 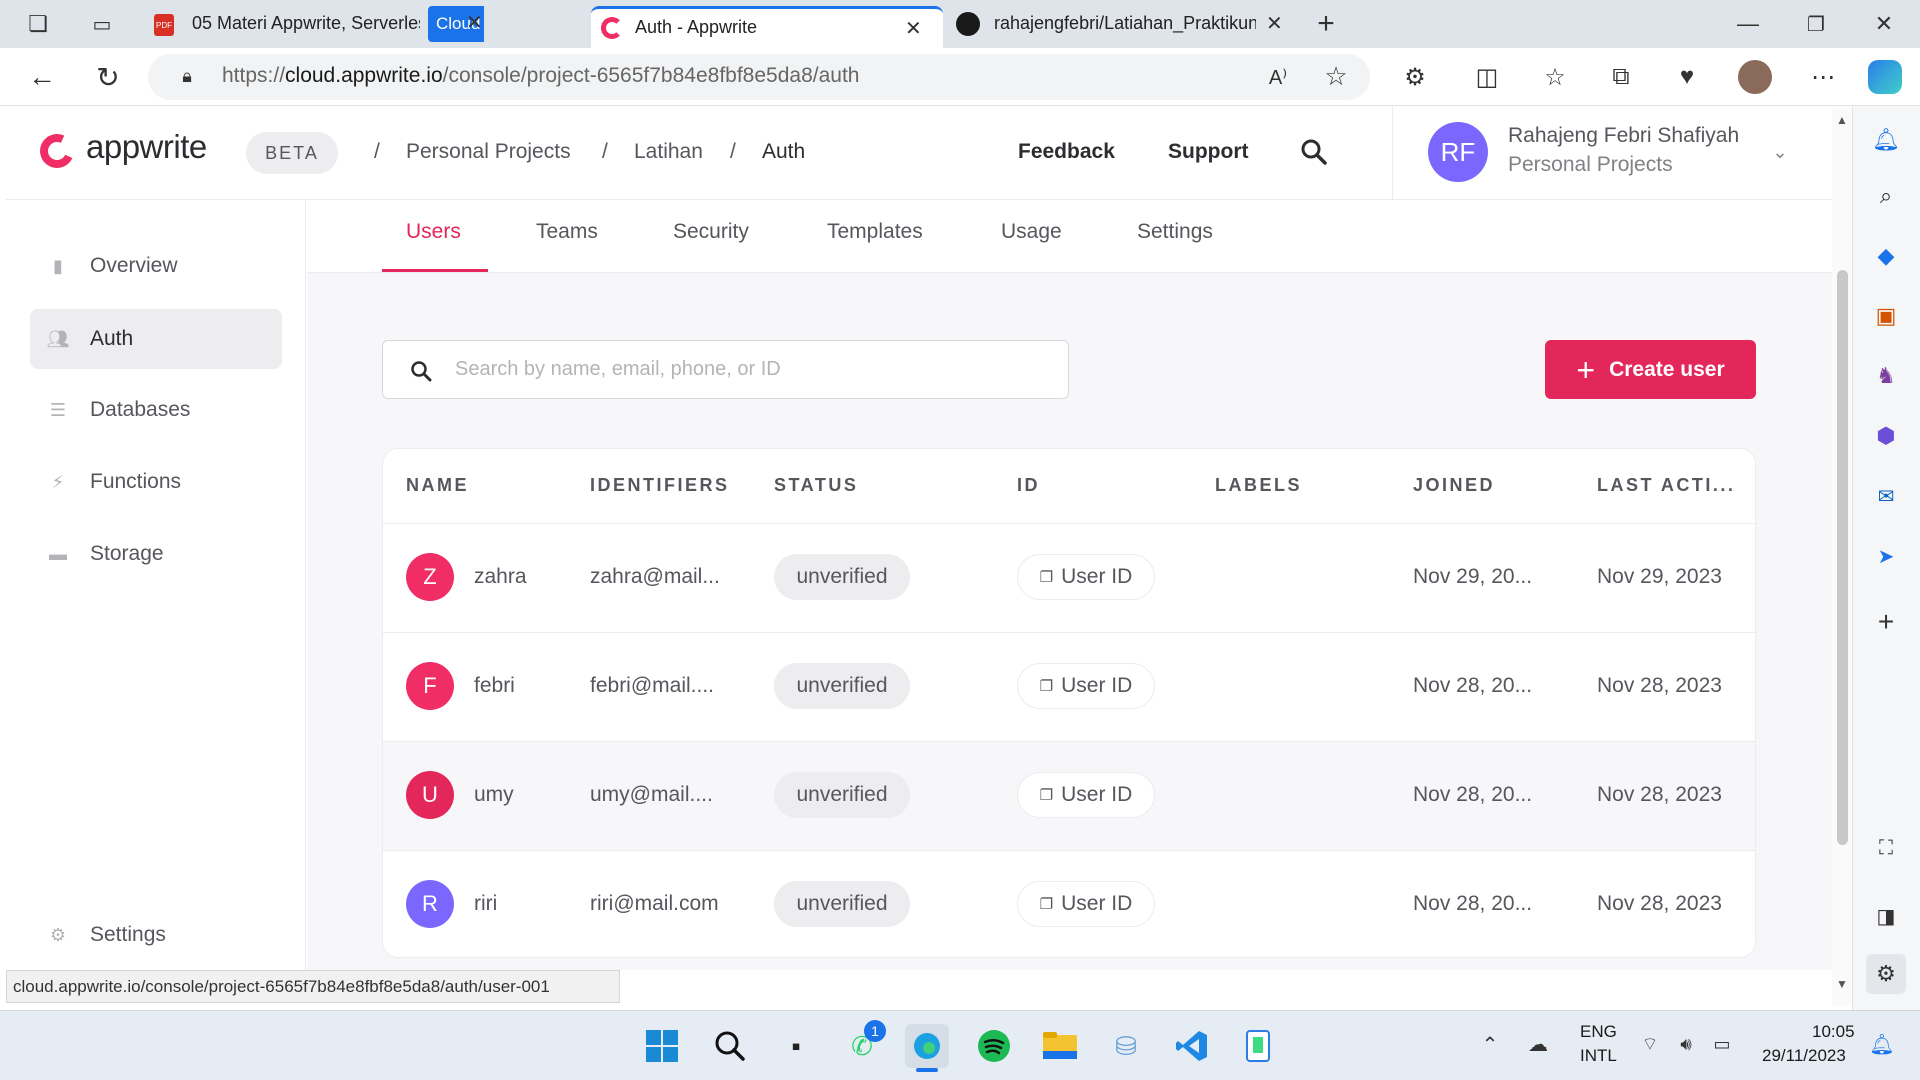 What do you see at coordinates (1598, 1032) in the screenshot?
I see `language-label: ENG` at bounding box center [1598, 1032].